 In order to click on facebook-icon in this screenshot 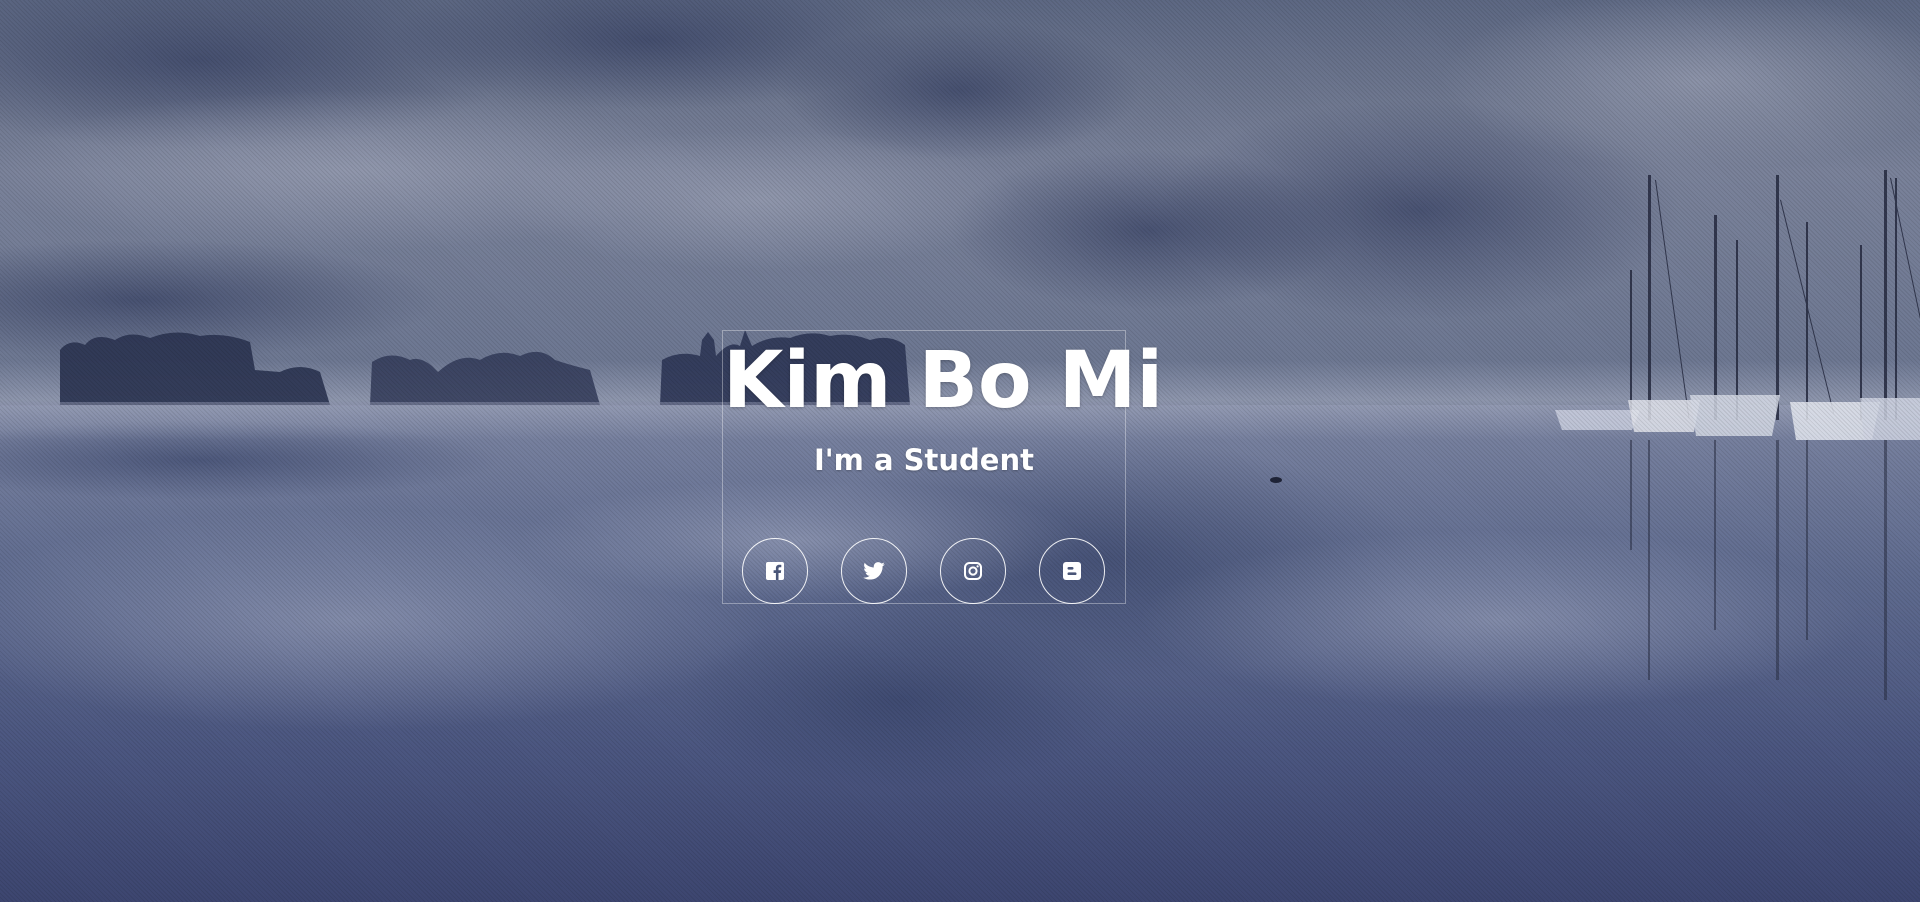, I will do `click(775, 571)`.